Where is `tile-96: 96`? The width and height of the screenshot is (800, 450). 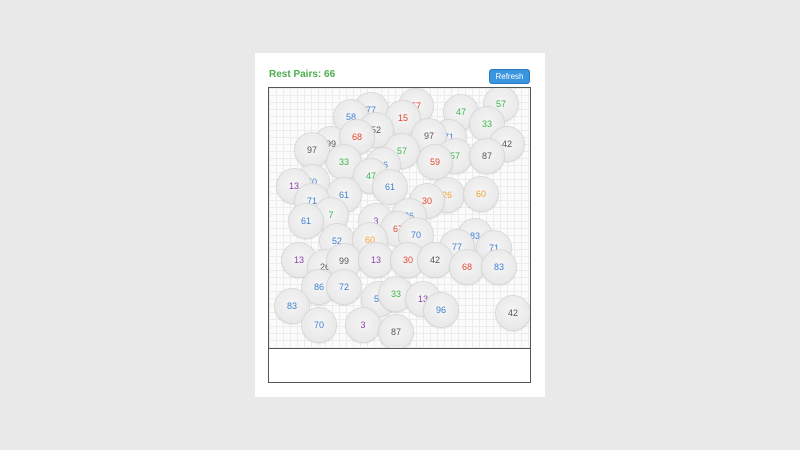
tile-96: 96 is located at coordinates (441, 310).